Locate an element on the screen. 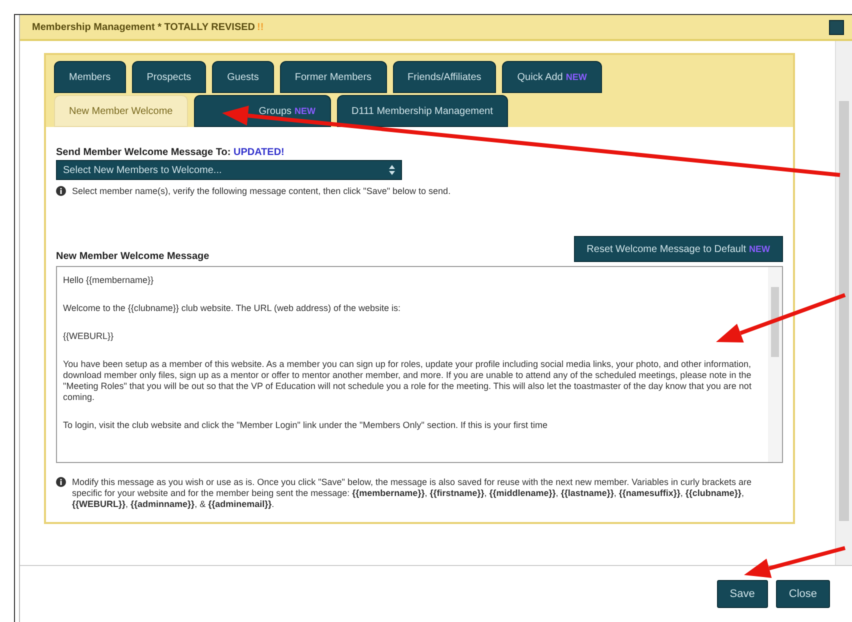 The image size is (852, 622). title-mark: !! is located at coordinates (260, 27).